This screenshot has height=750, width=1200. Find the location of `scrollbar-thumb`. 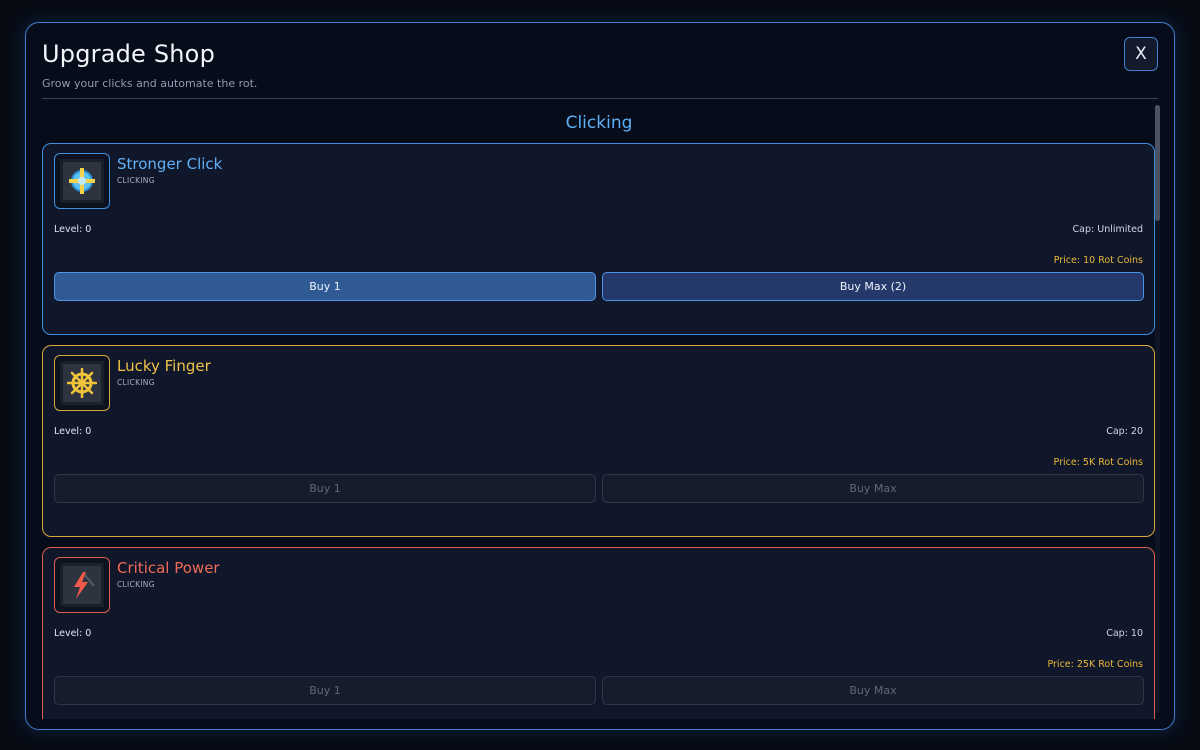

scrollbar-thumb is located at coordinates (1157, 163).